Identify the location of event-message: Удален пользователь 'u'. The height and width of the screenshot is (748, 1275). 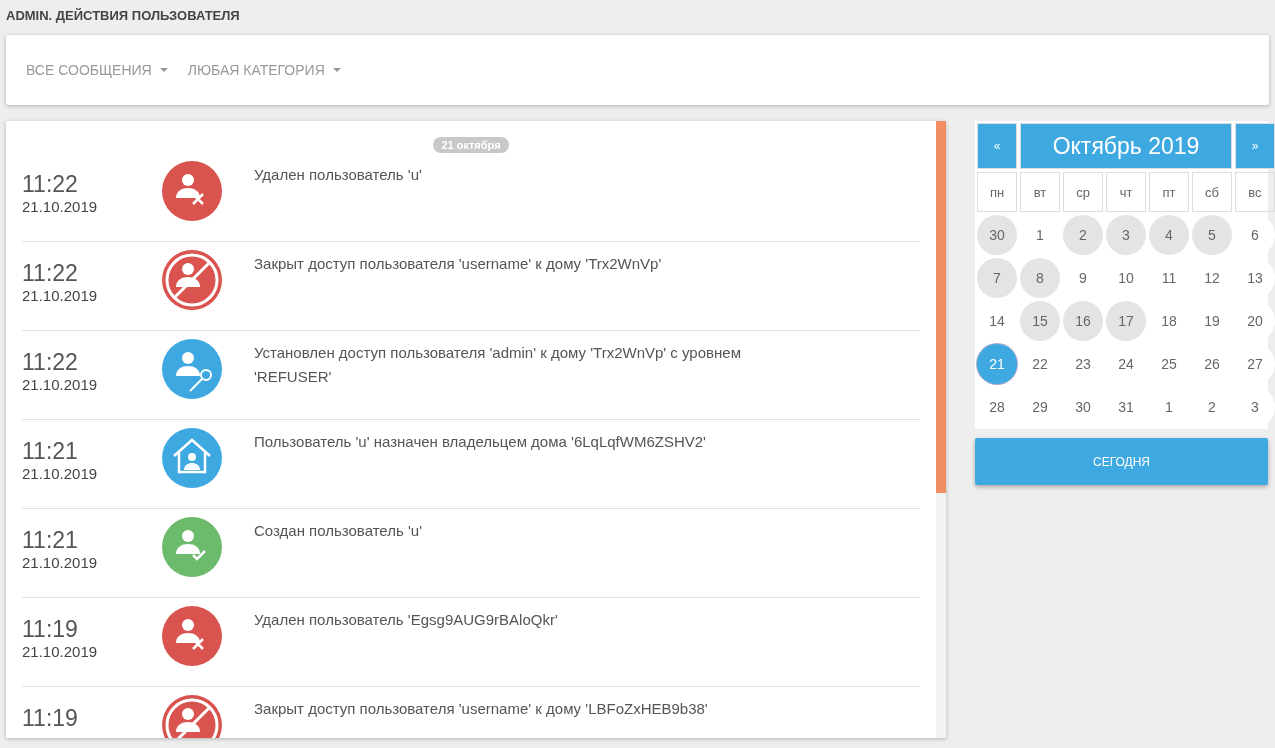
(338, 175).